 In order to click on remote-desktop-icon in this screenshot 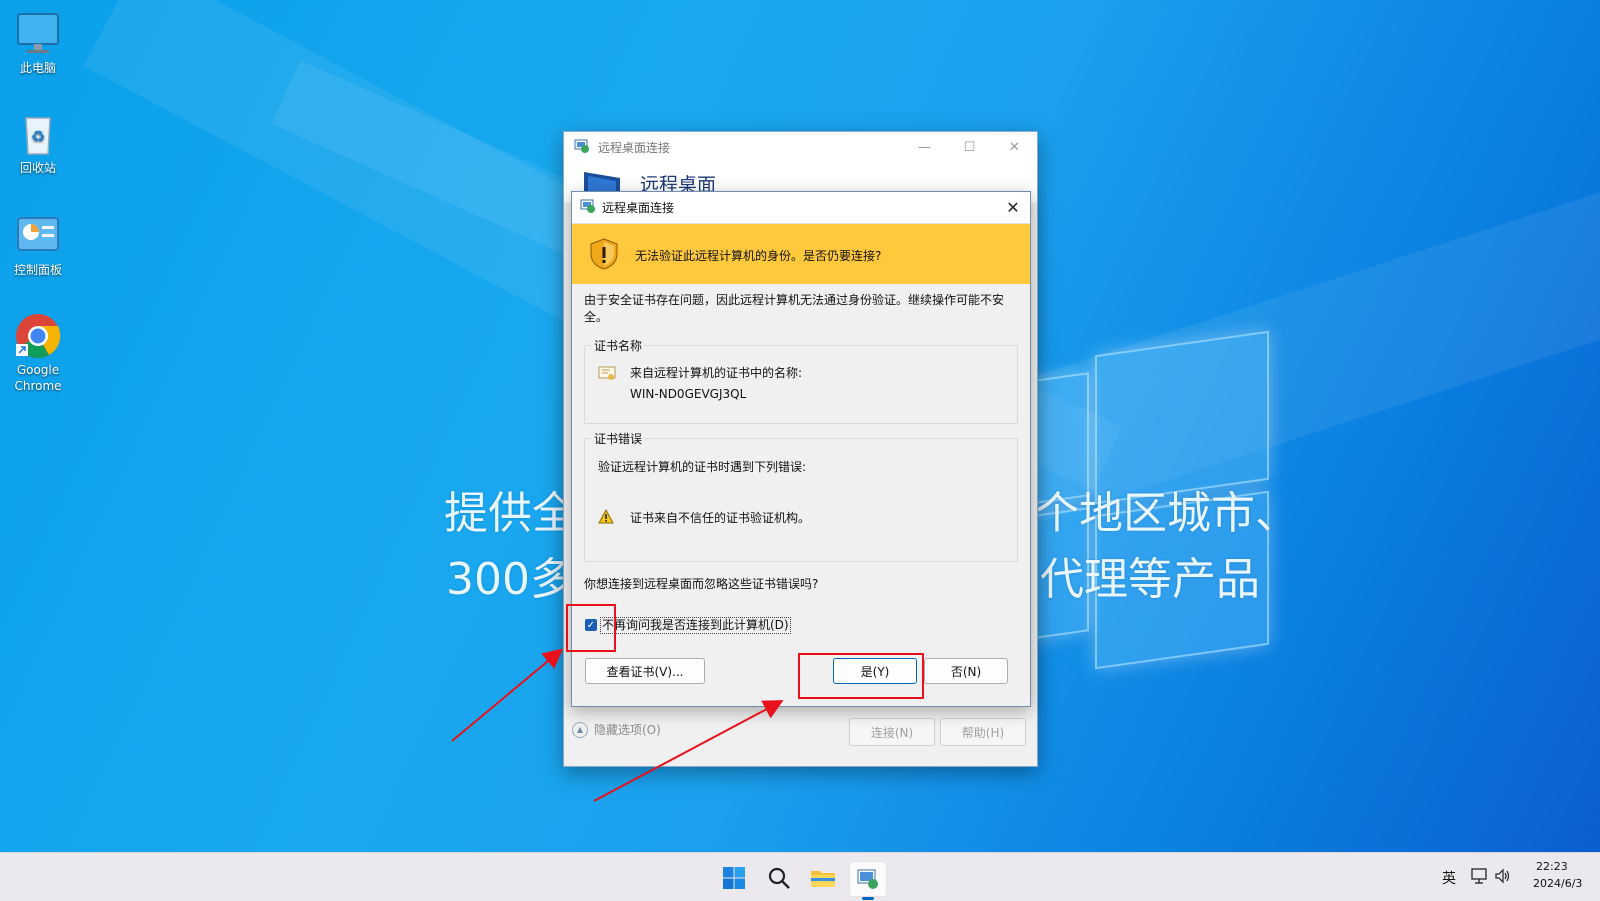, I will do `click(868, 880)`.